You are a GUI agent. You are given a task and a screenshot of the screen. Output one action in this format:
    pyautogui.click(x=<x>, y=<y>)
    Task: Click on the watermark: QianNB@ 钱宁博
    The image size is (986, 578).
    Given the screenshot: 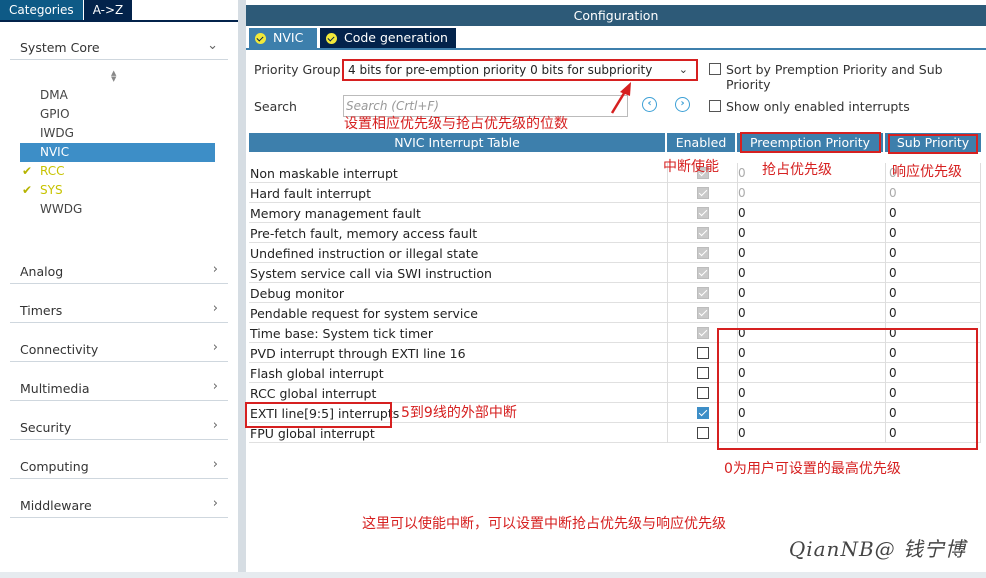 What is the action you would take?
    pyautogui.click(x=877, y=549)
    